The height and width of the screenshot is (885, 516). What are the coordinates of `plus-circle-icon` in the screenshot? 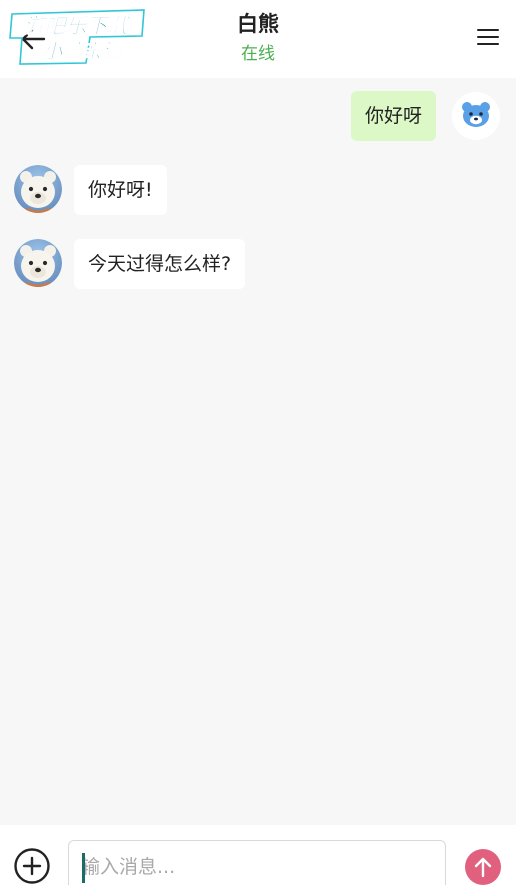 It's located at (32, 866).